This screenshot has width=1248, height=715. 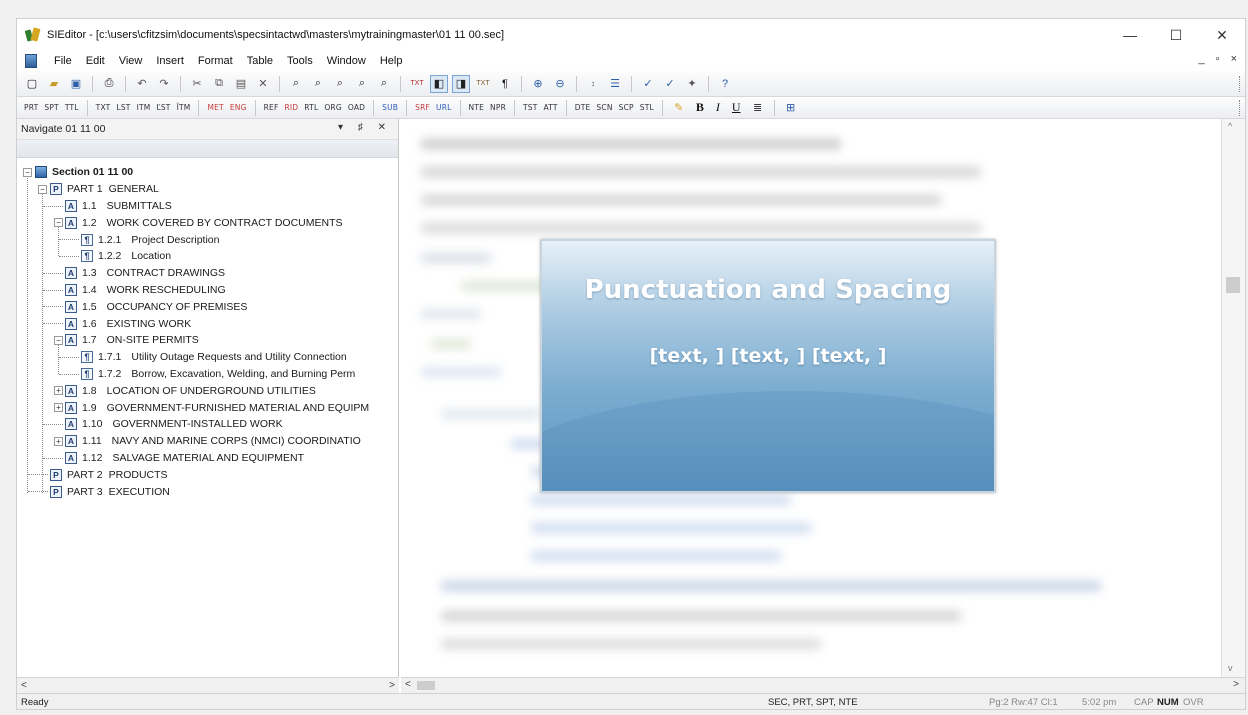 I want to click on table-icon: ⊞, so click(x=791, y=108).